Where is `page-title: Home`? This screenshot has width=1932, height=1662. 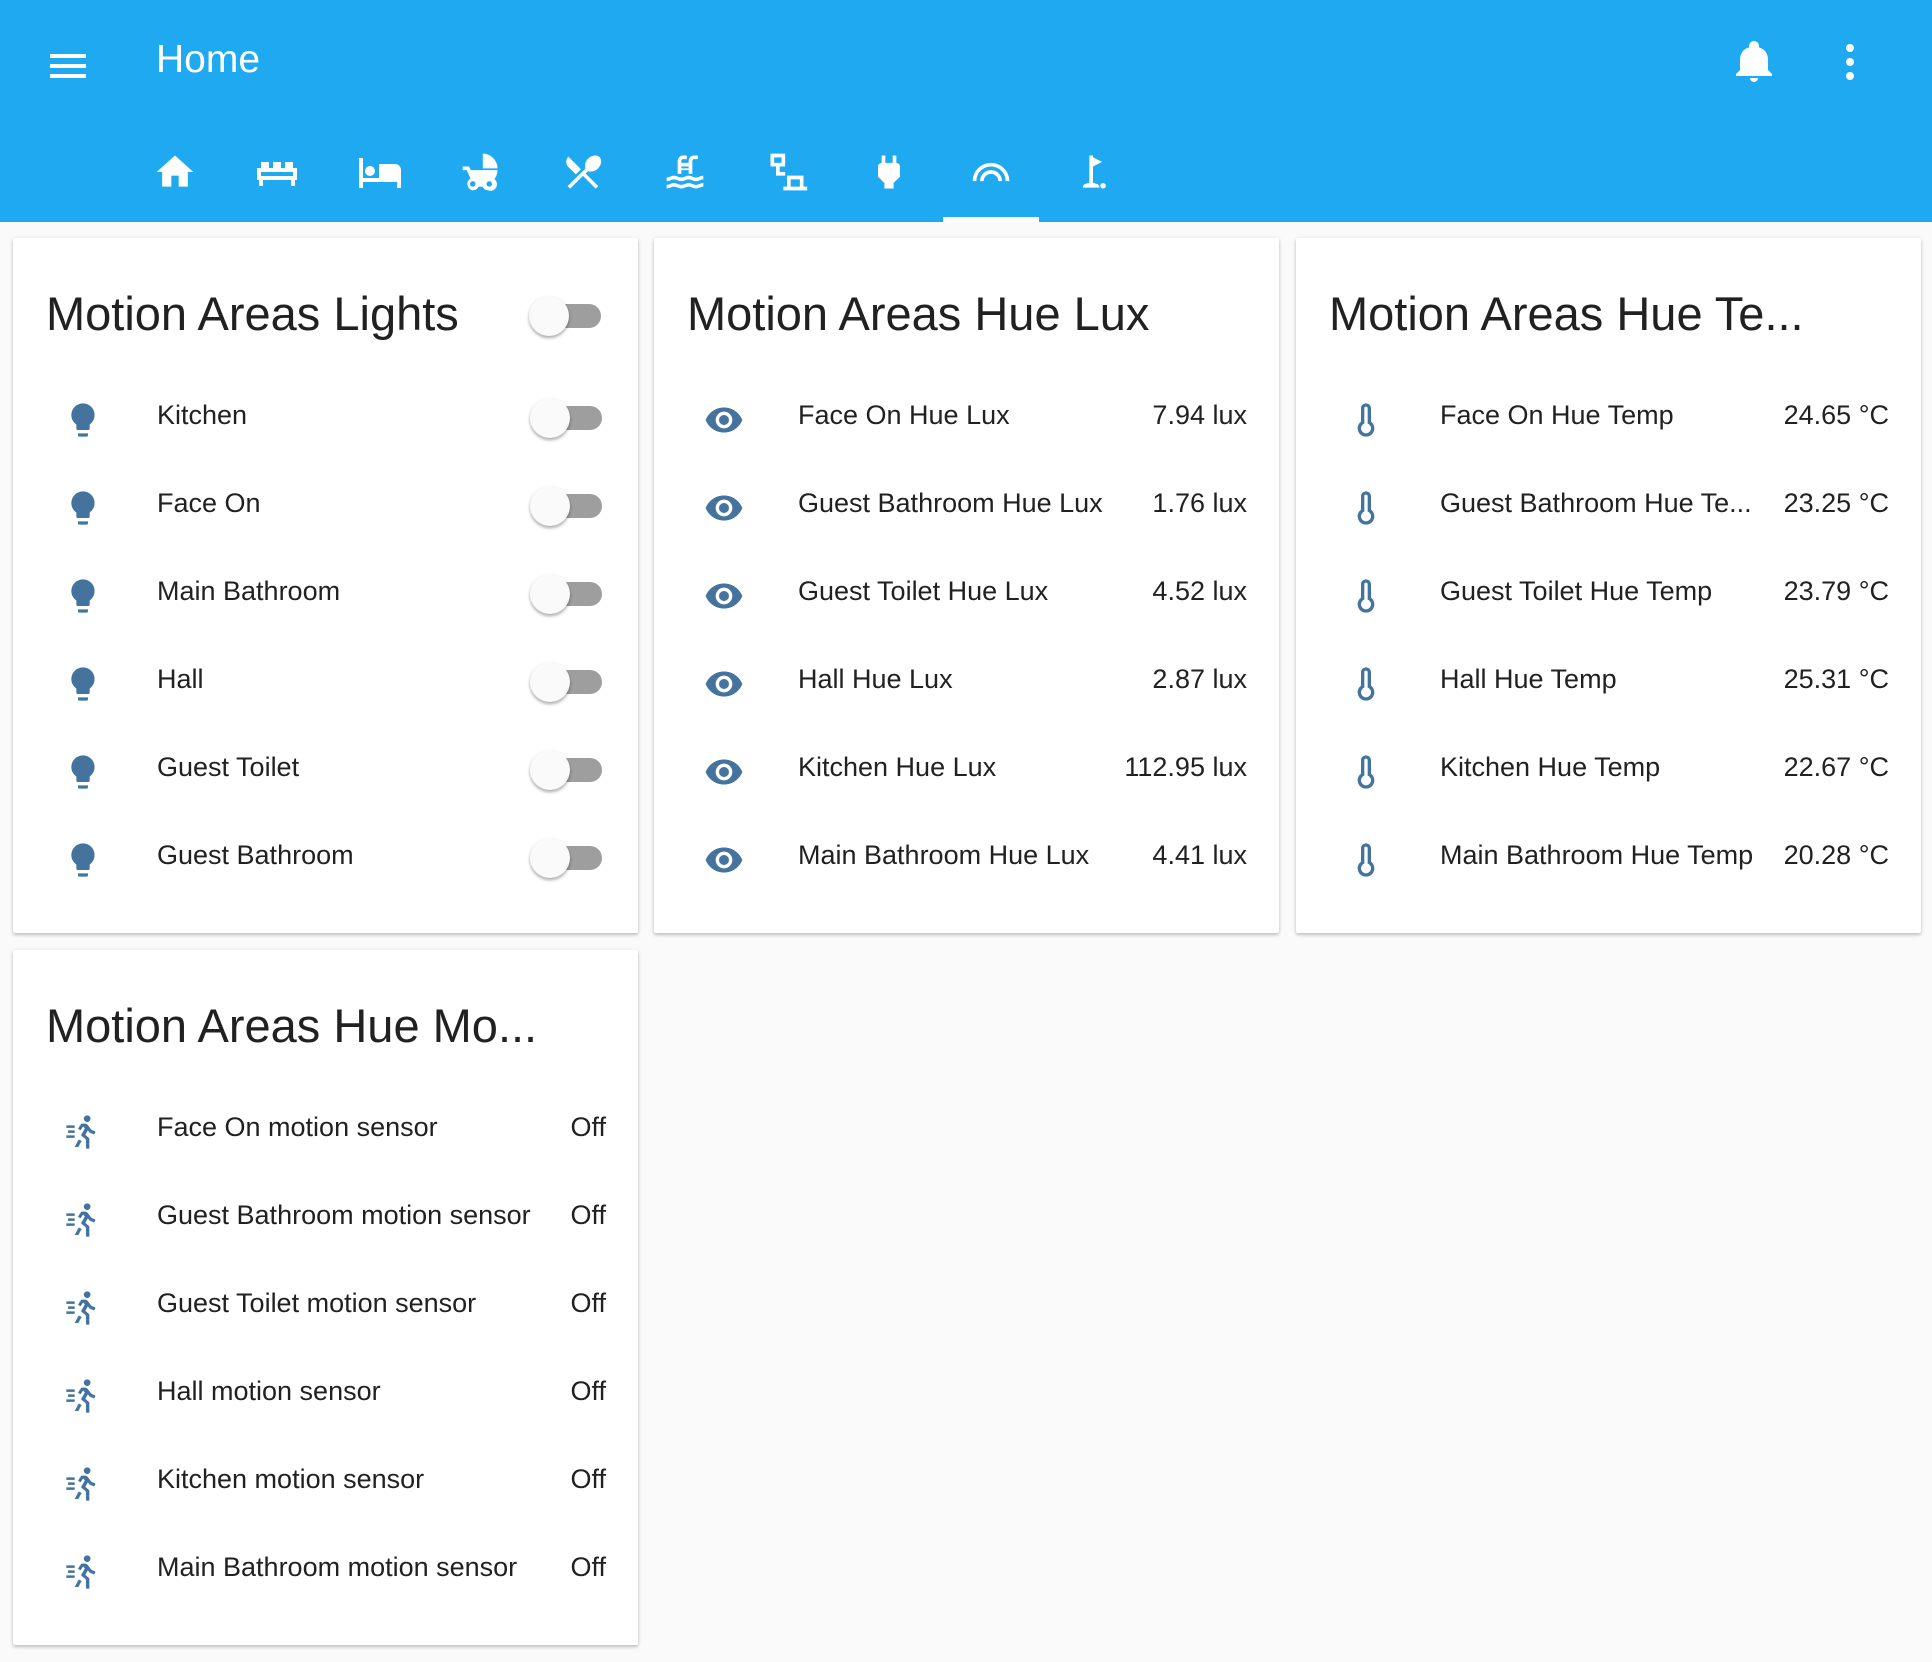
page-title: Home is located at coordinates (208, 59).